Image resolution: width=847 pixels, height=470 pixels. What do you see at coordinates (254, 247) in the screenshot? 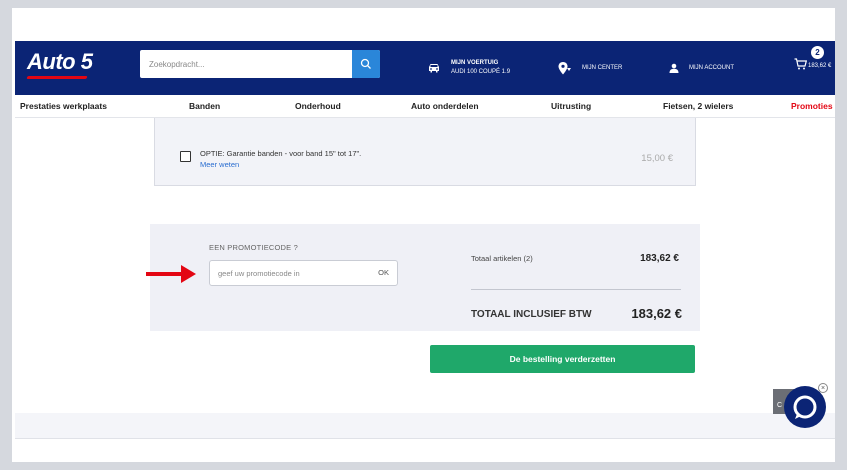
I see `promo-code-label: EEN PROMOTIECODE ?` at bounding box center [254, 247].